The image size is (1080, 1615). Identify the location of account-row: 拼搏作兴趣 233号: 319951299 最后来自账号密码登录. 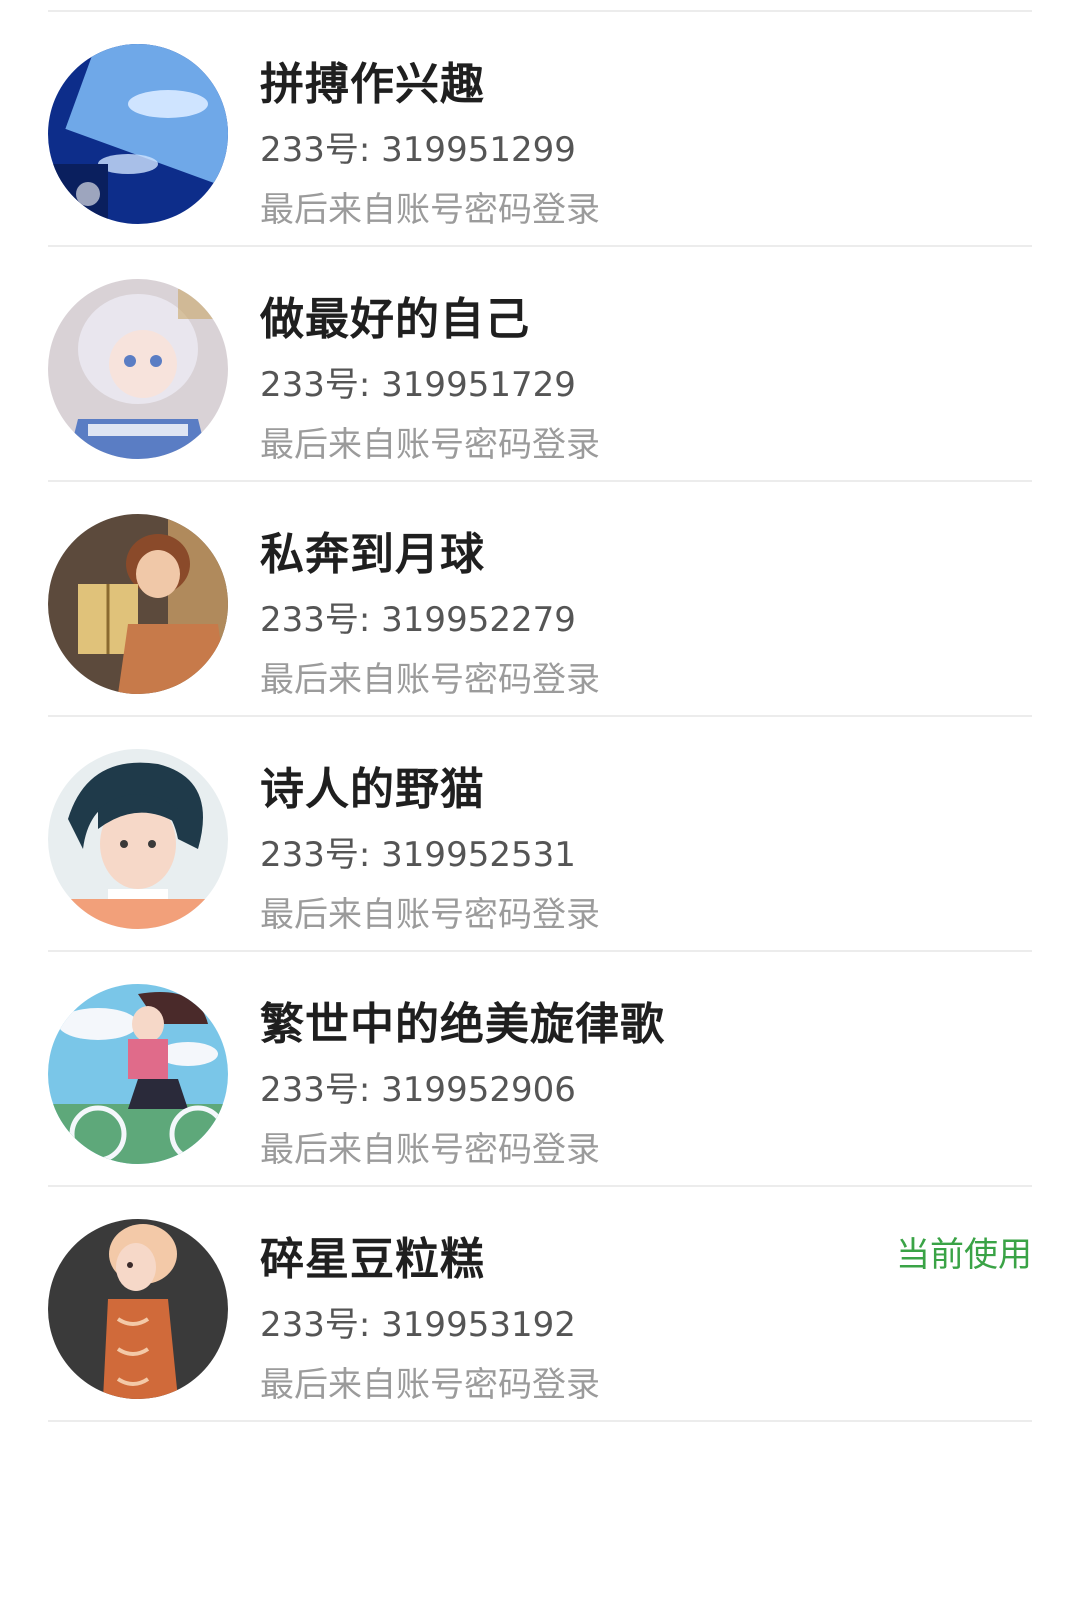
(540, 132).